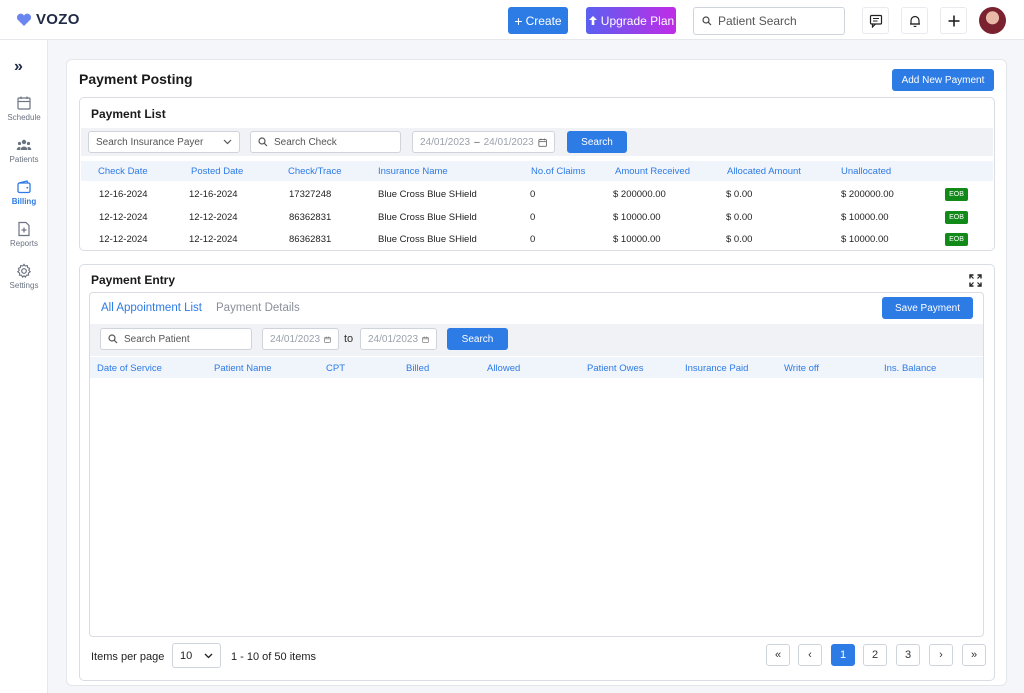 The height and width of the screenshot is (693, 1024). What do you see at coordinates (716, 368) in the screenshot?
I see `column-header: Insurance Paid` at bounding box center [716, 368].